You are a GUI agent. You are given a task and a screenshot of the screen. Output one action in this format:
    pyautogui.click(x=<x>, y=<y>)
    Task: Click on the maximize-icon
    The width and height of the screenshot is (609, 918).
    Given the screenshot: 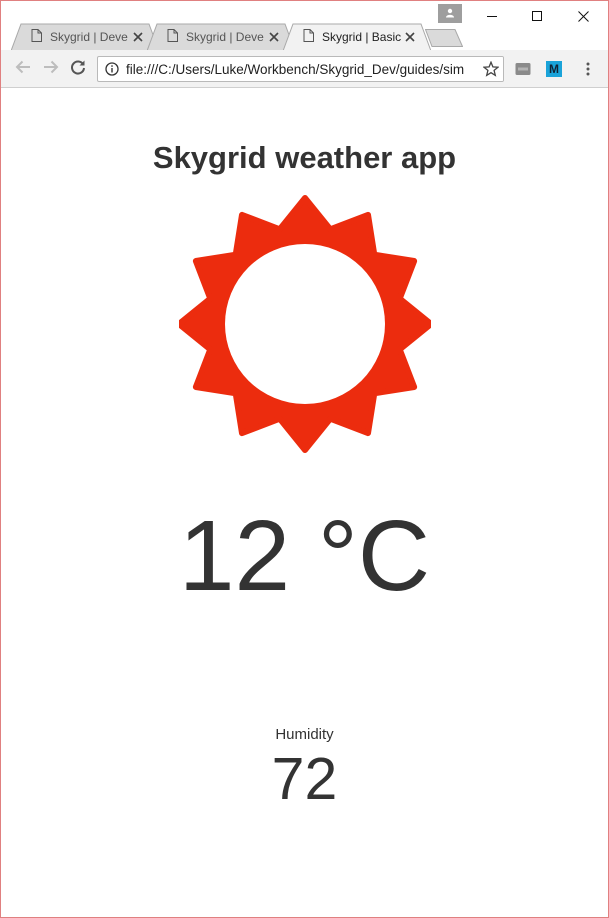 What is the action you would take?
    pyautogui.click(x=537, y=18)
    